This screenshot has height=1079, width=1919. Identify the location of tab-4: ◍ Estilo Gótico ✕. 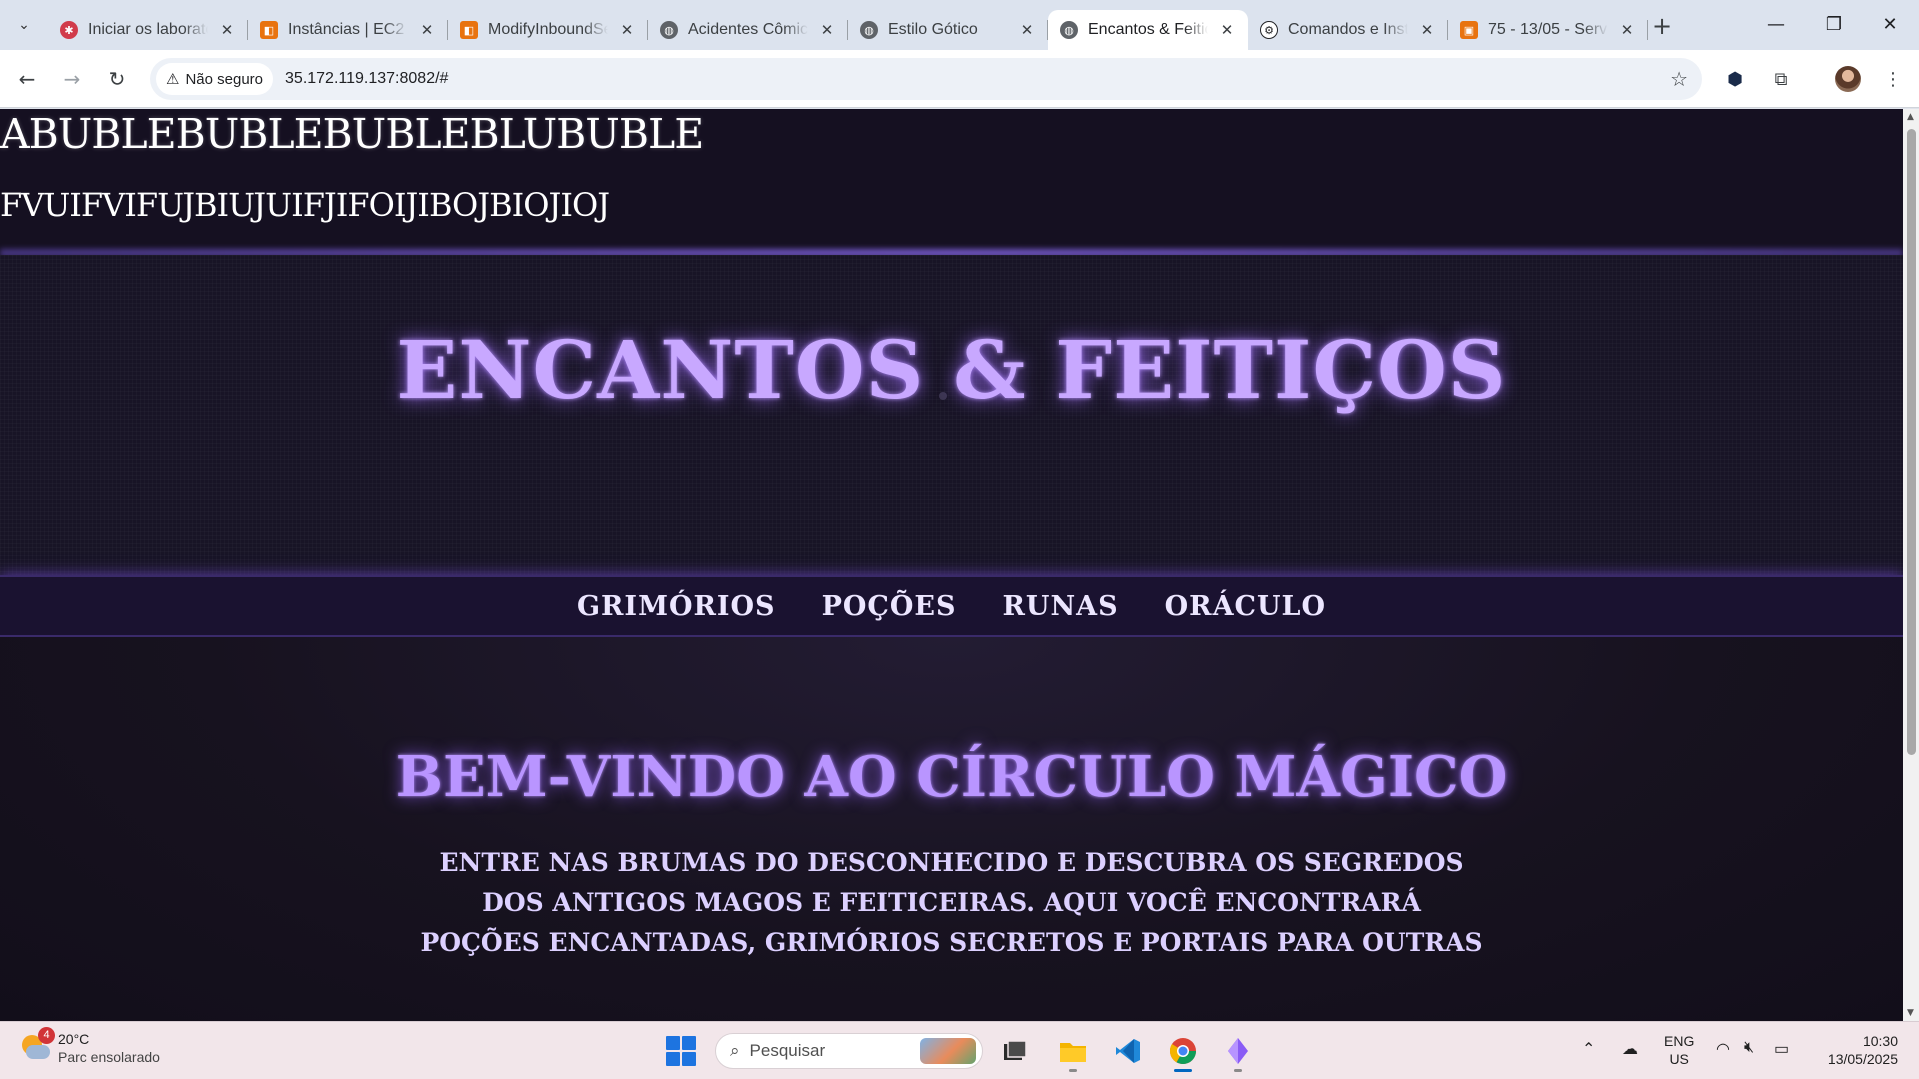
(948, 30).